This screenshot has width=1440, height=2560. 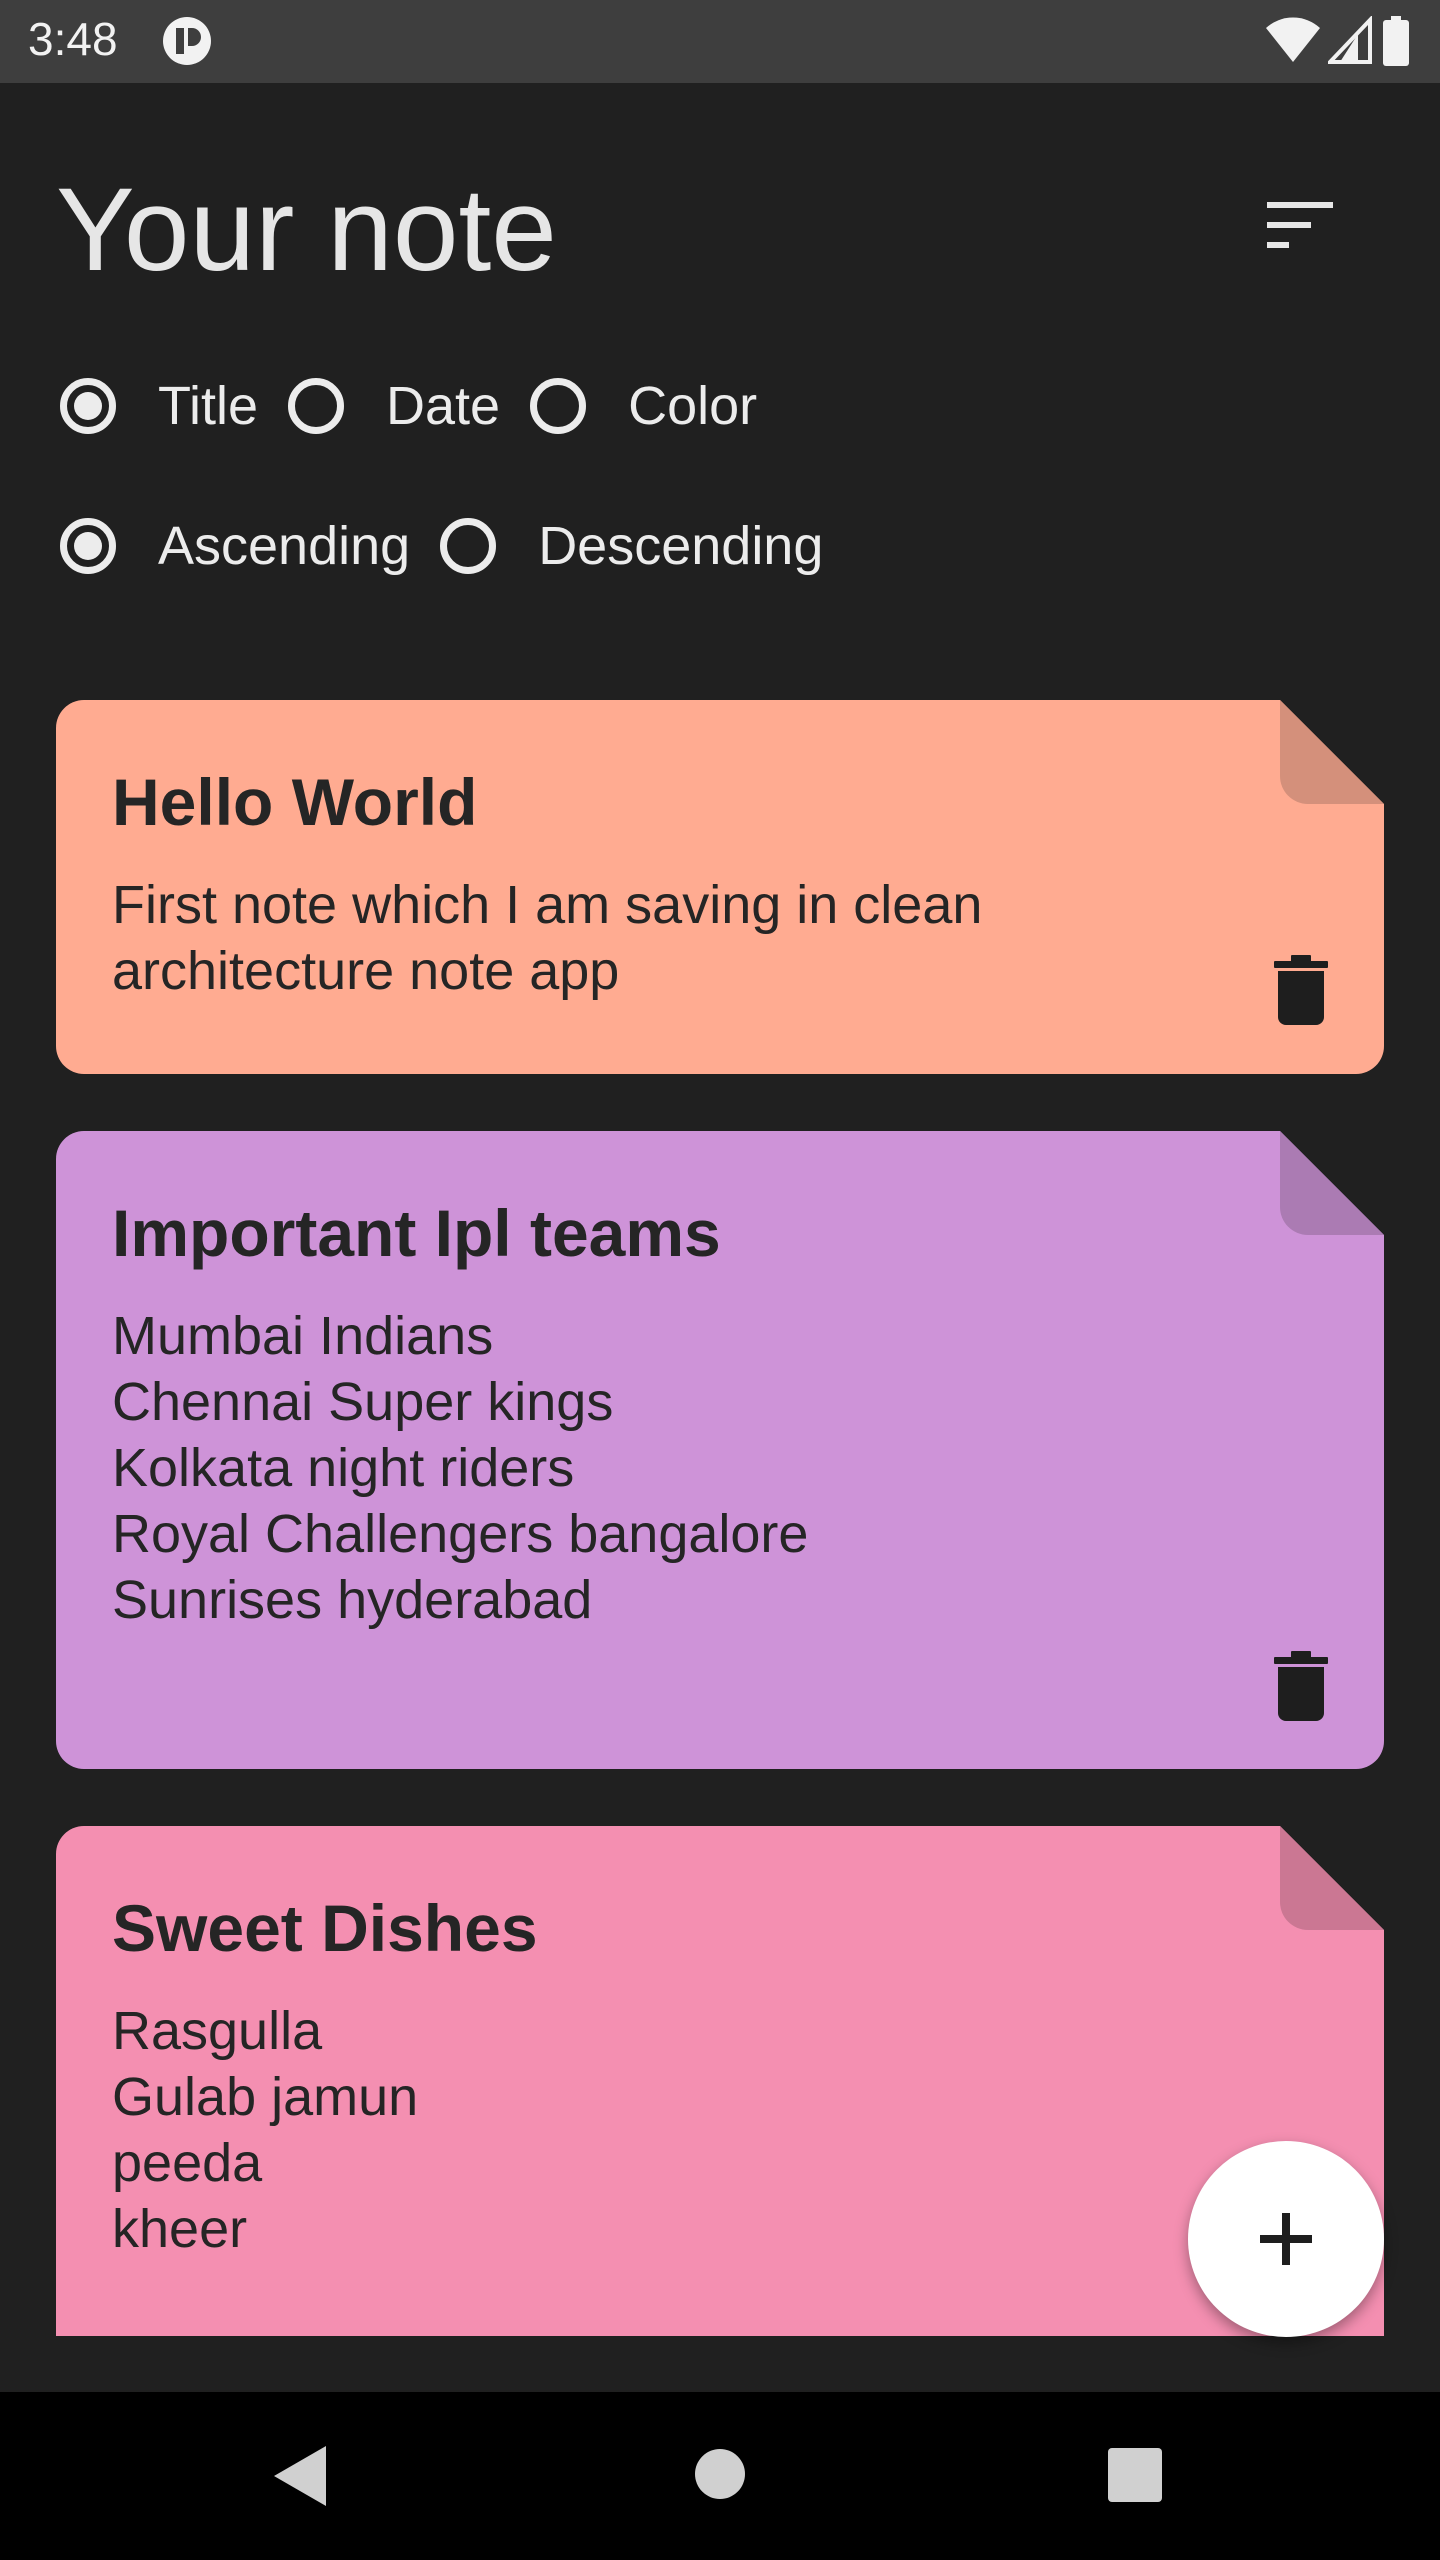 I want to click on radio-label: Ascending, so click(x=284, y=546).